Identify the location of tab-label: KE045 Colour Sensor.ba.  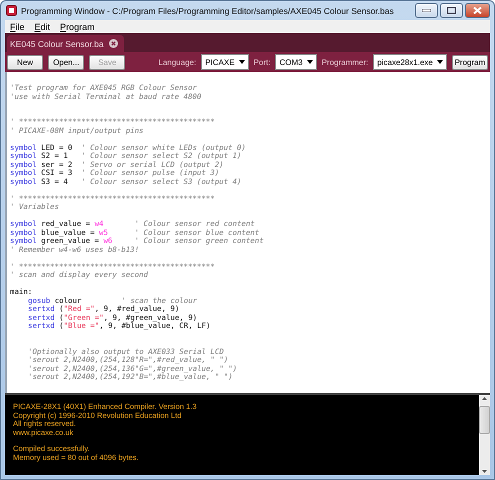
(57, 43).